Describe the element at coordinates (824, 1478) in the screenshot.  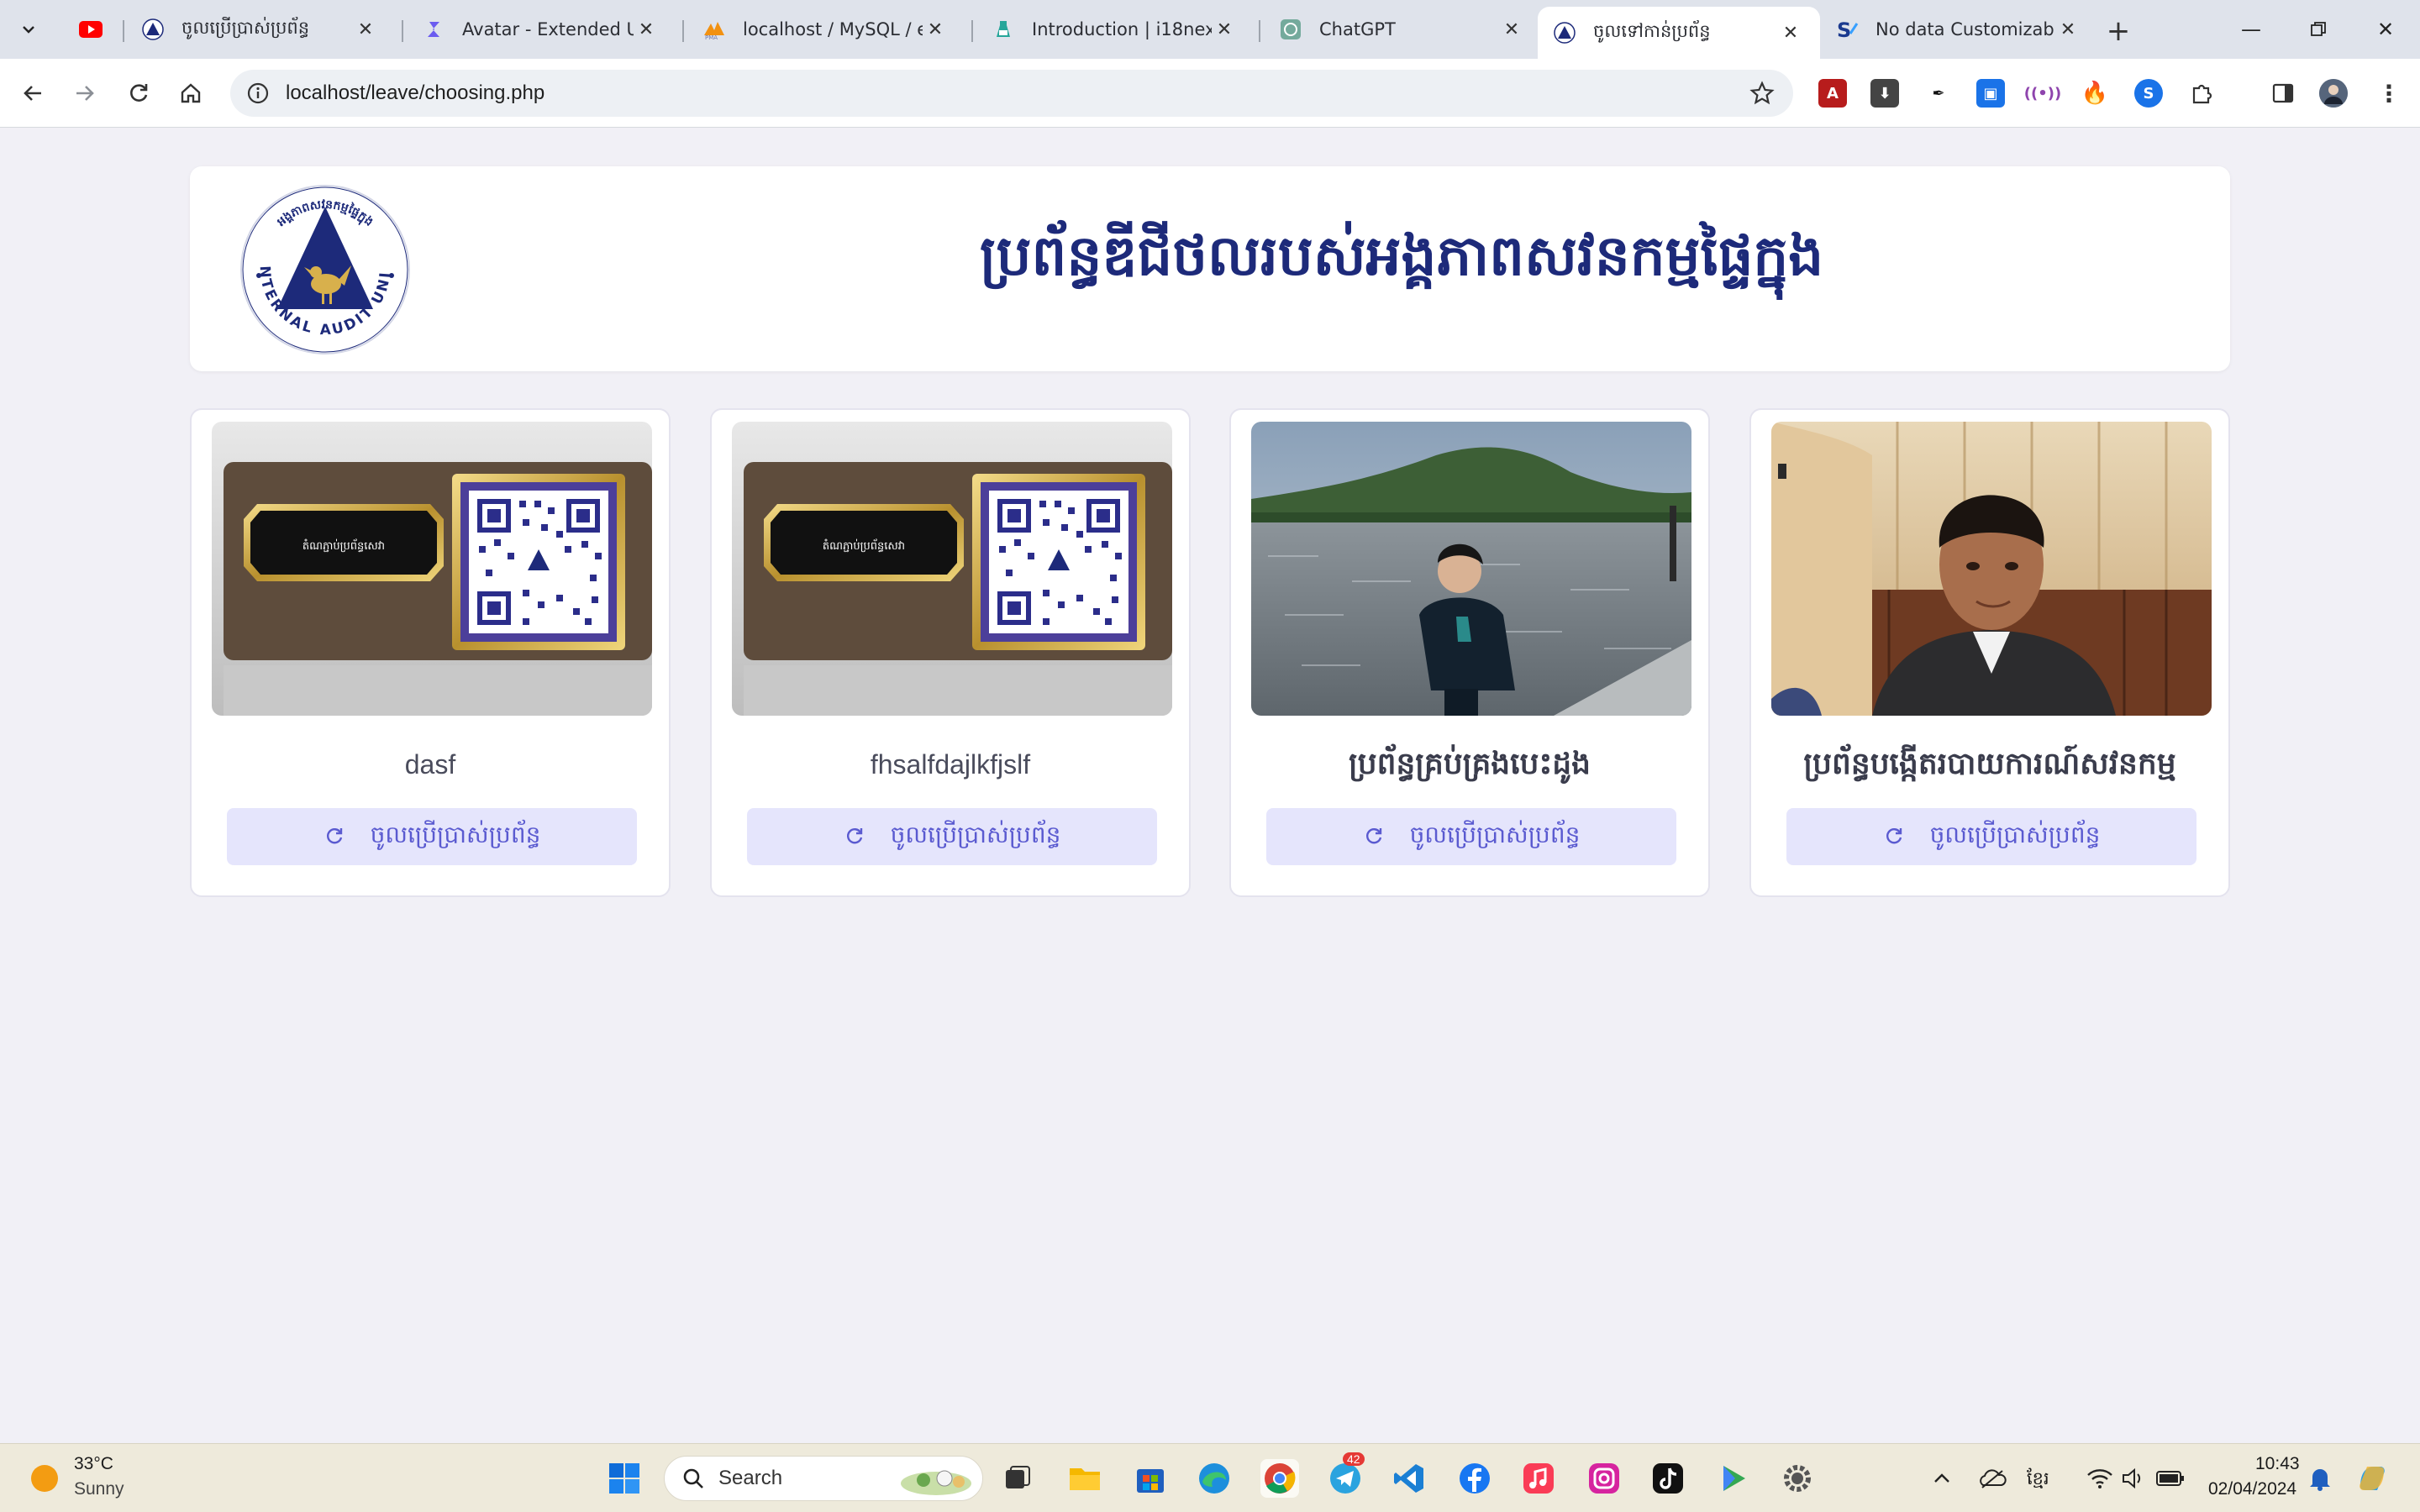
I see `taskbar-search: Search` at that location.